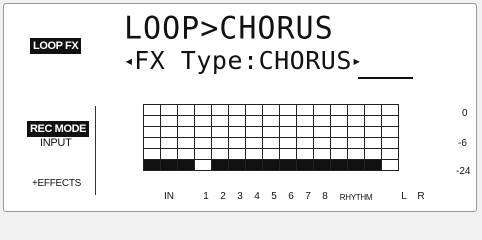 The width and height of the screenshot is (482, 240). I want to click on channel-label-11: R, so click(421, 196).